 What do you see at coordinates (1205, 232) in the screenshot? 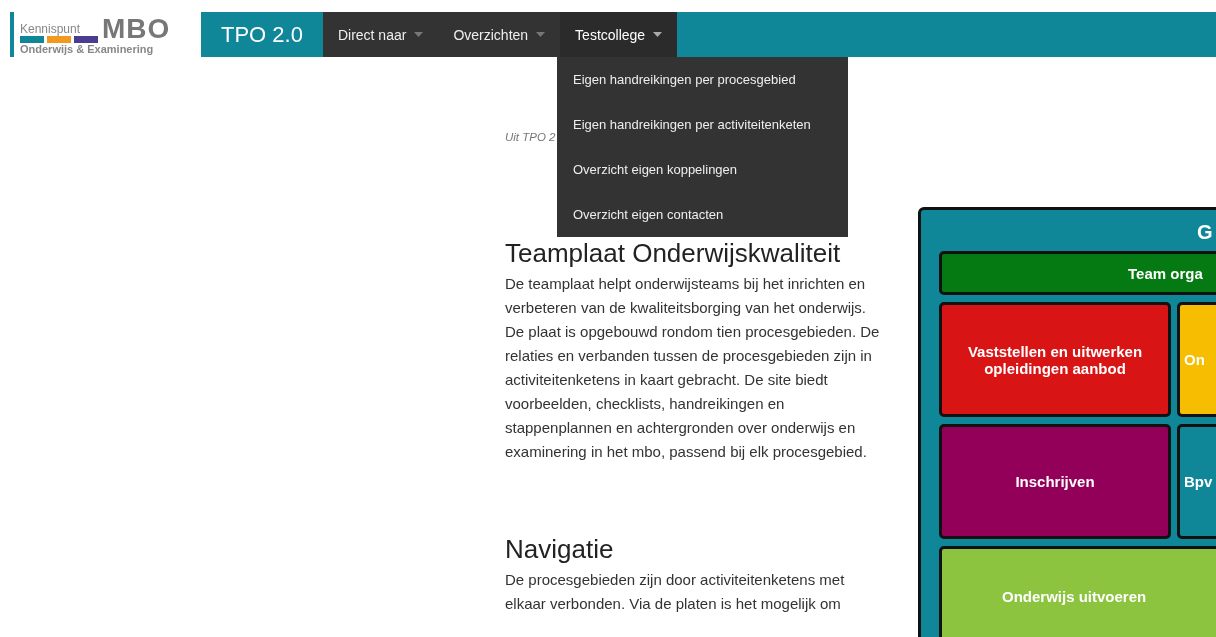
I see `plate-title: G` at bounding box center [1205, 232].